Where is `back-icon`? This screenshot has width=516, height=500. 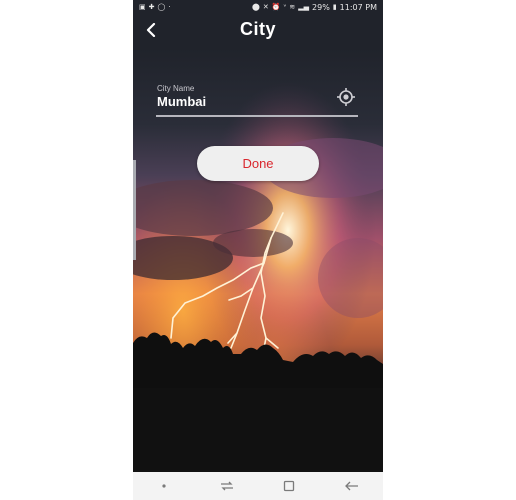
back-icon is located at coordinates (351, 486).